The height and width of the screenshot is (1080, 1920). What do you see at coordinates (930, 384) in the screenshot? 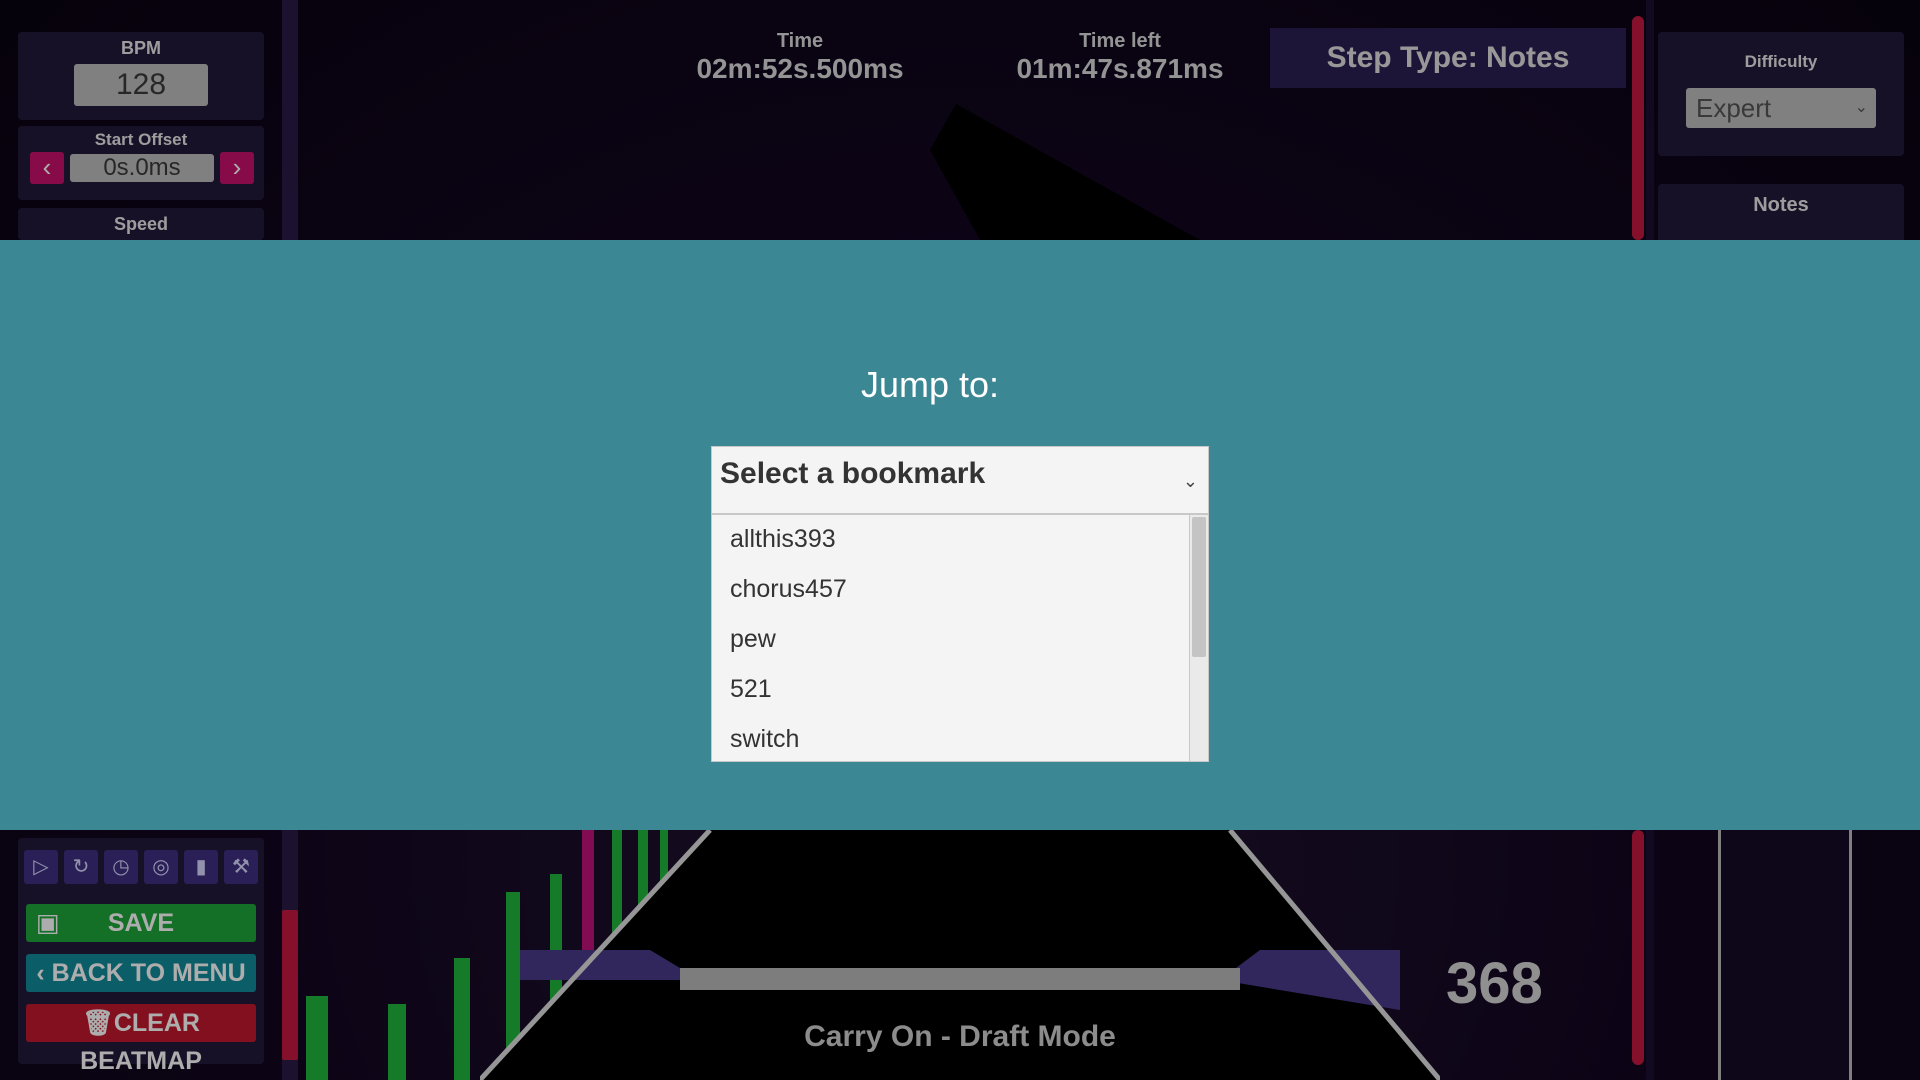
I see `modal-title: Jump to:` at bounding box center [930, 384].